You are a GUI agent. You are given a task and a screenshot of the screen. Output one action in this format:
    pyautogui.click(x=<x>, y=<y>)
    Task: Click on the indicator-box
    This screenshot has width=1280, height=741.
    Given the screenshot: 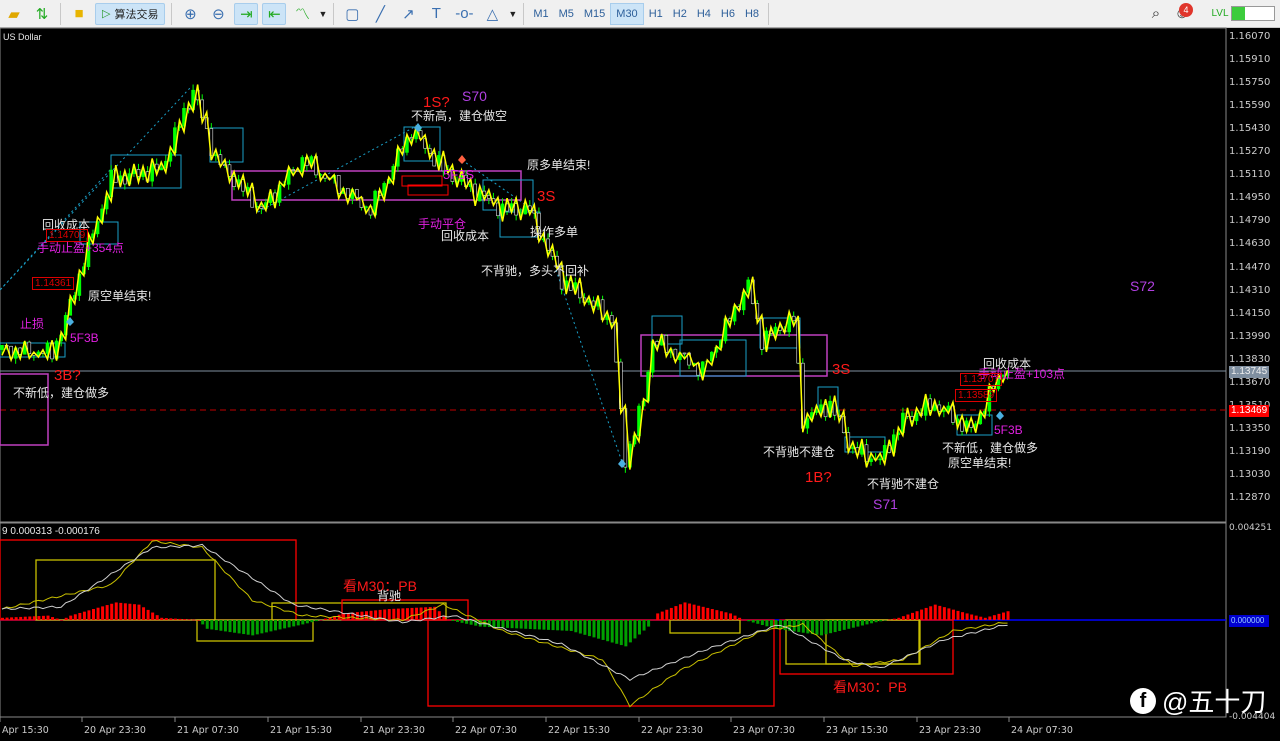 What is the action you would take?
    pyautogui.click(x=255, y=630)
    